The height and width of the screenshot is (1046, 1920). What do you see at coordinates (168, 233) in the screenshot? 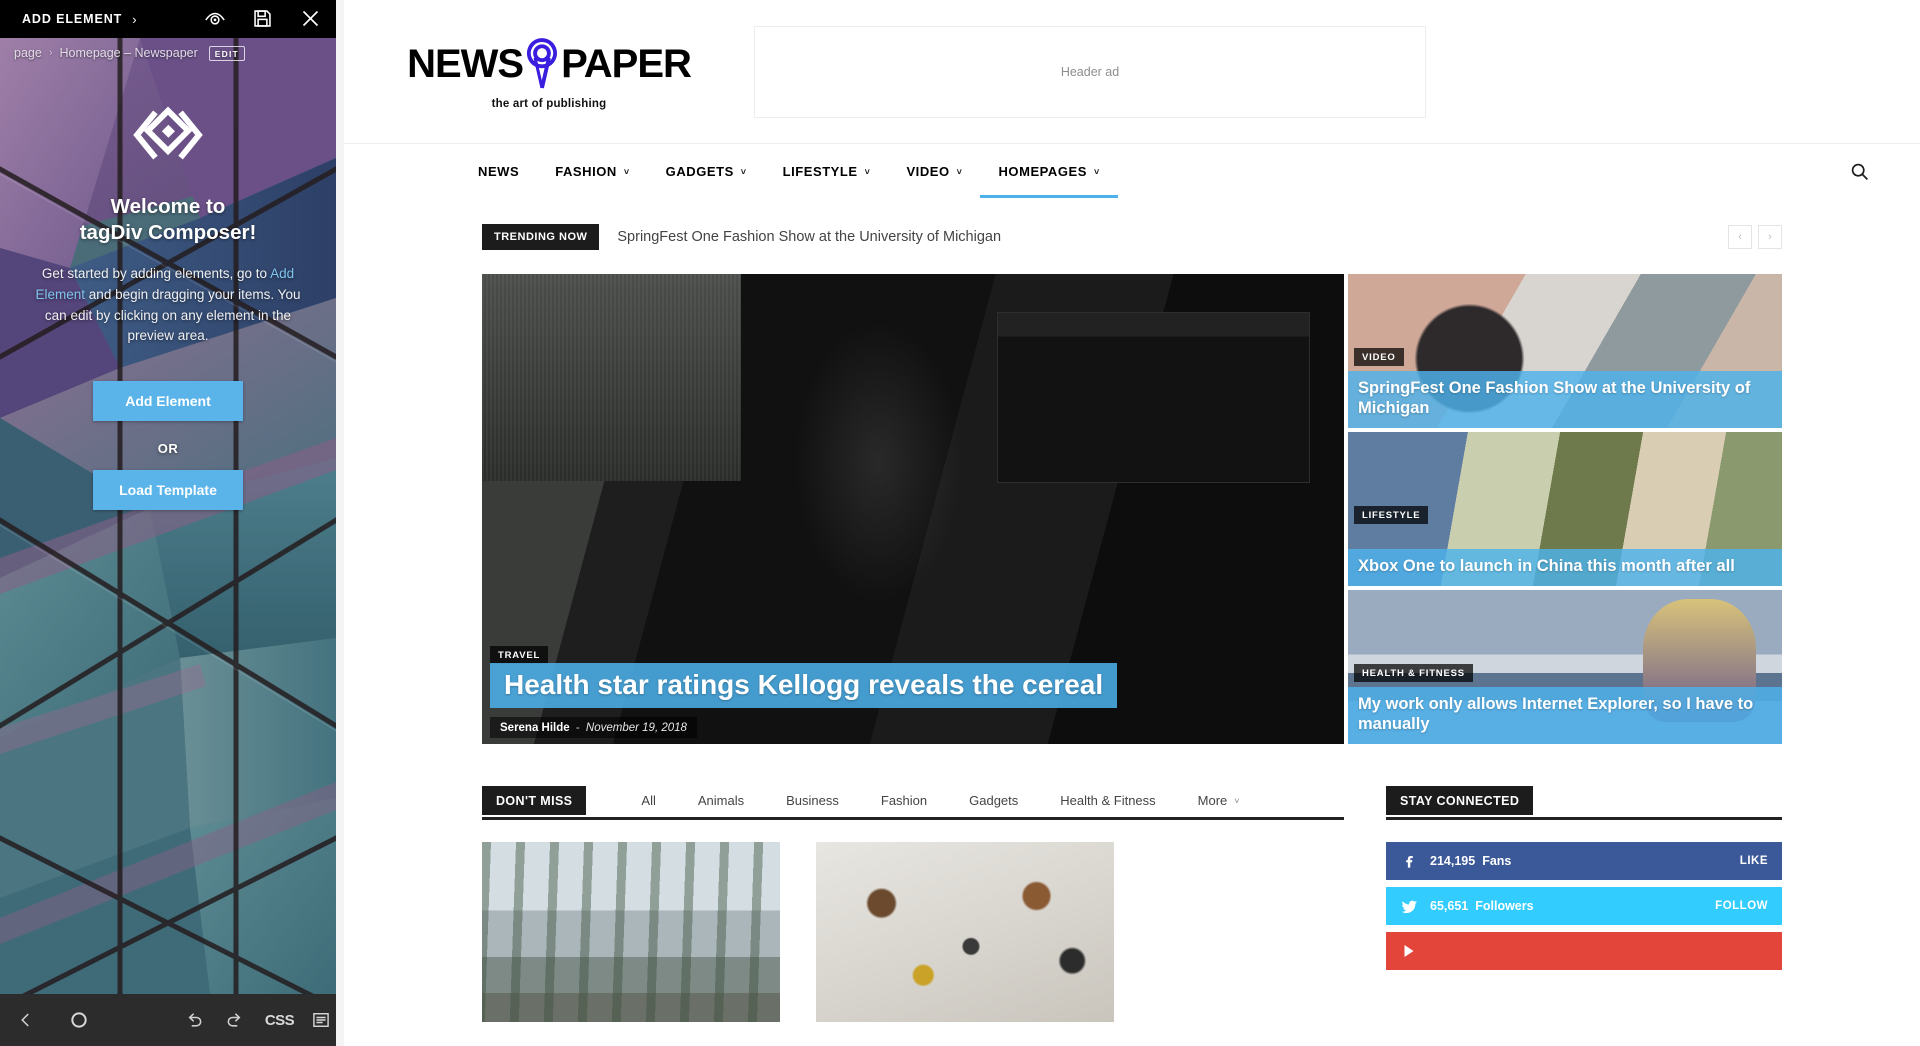
I see `welcome-title-line2: tagDiv Composer!` at bounding box center [168, 233].